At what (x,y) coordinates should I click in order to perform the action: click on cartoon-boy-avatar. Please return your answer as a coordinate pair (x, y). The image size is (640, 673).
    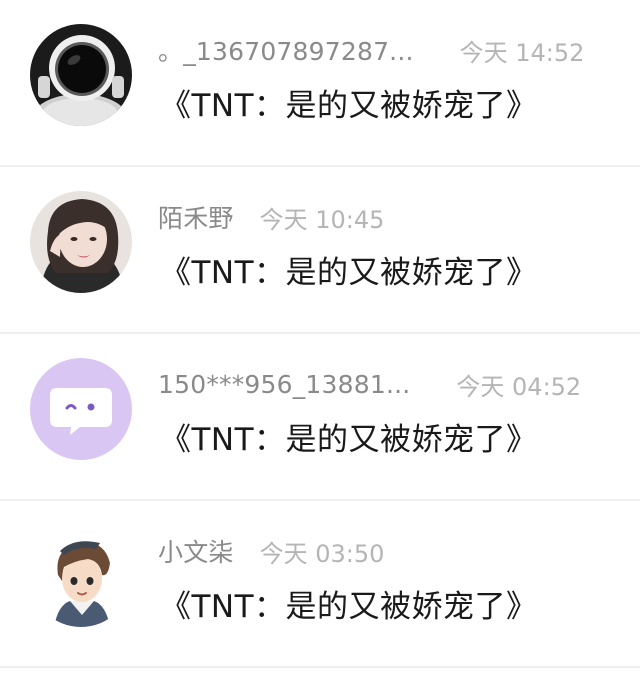
    Looking at the image, I should click on (81, 576).